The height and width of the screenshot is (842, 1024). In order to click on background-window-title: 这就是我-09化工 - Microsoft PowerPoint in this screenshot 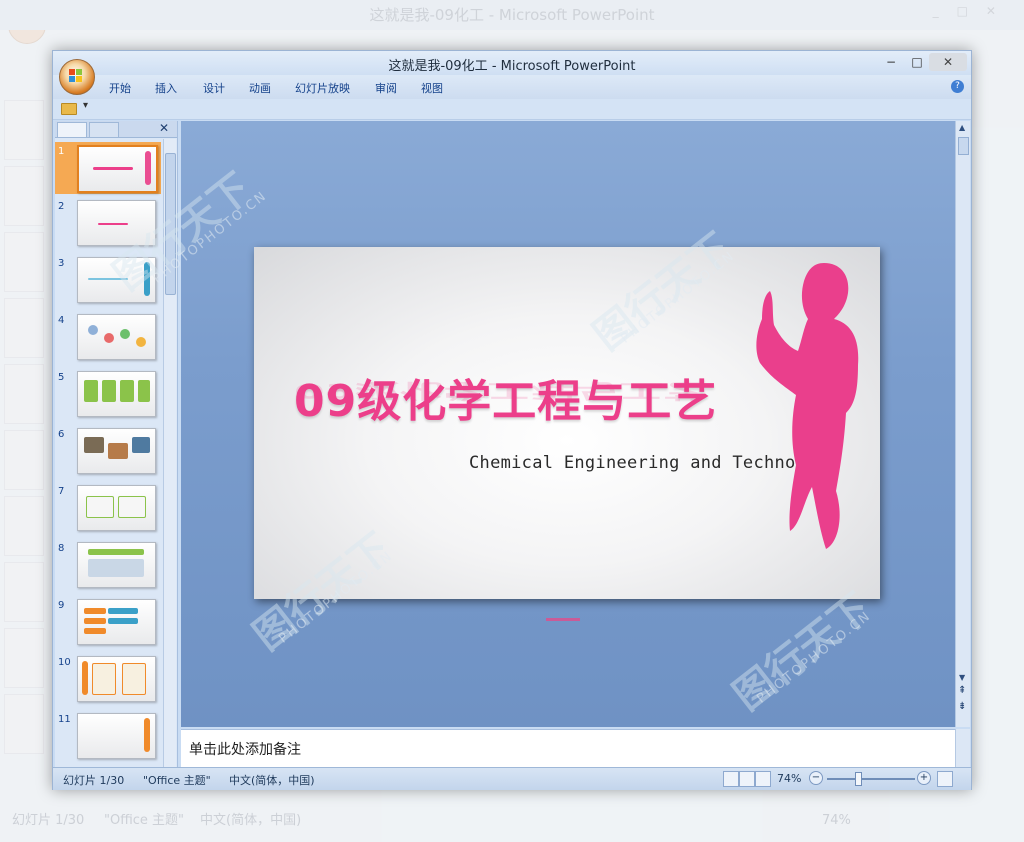, I will do `click(512, 15)`.